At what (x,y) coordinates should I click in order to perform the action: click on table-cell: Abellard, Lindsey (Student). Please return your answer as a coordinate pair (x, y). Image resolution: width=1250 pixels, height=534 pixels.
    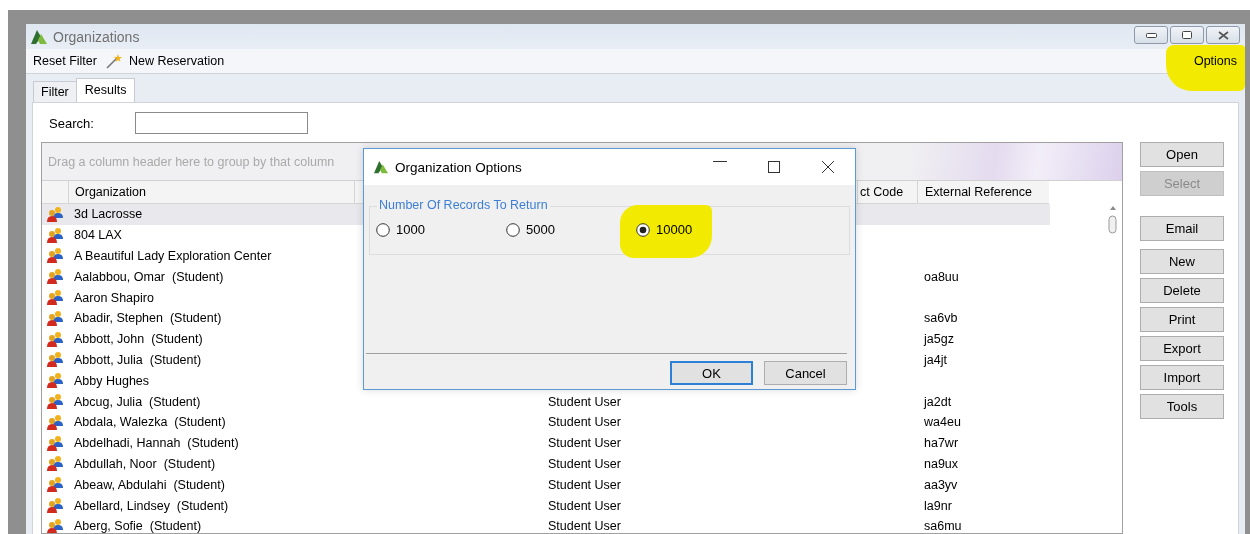
    Looking at the image, I should click on (151, 505).